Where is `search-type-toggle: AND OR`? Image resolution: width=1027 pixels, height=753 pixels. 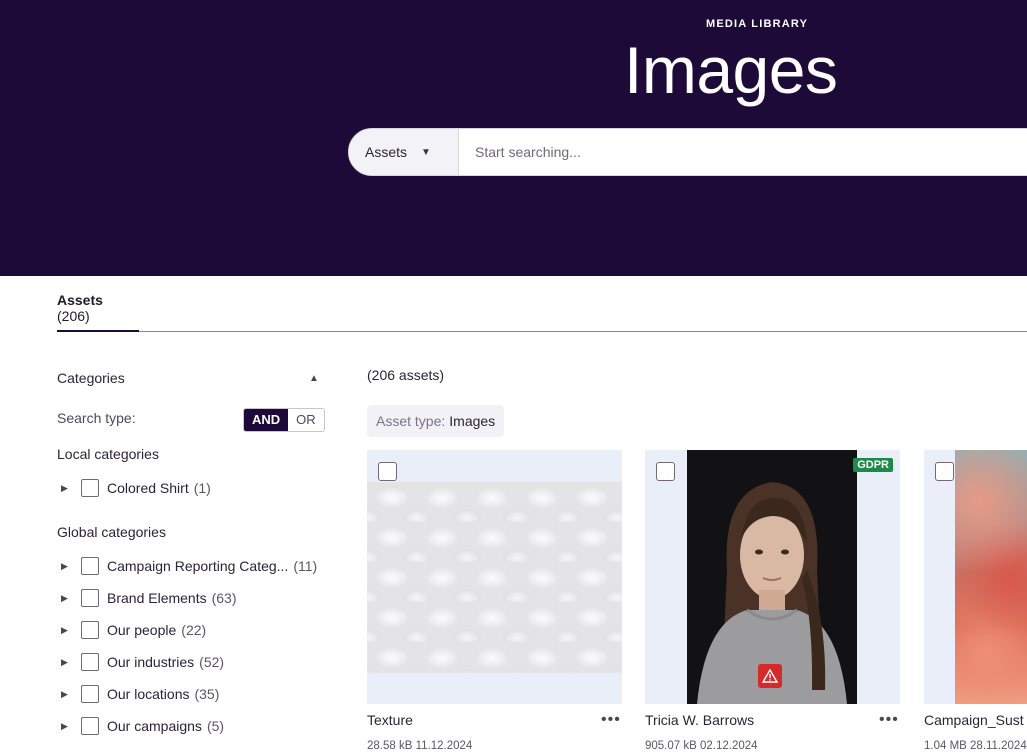 search-type-toggle: AND OR is located at coordinates (284, 420).